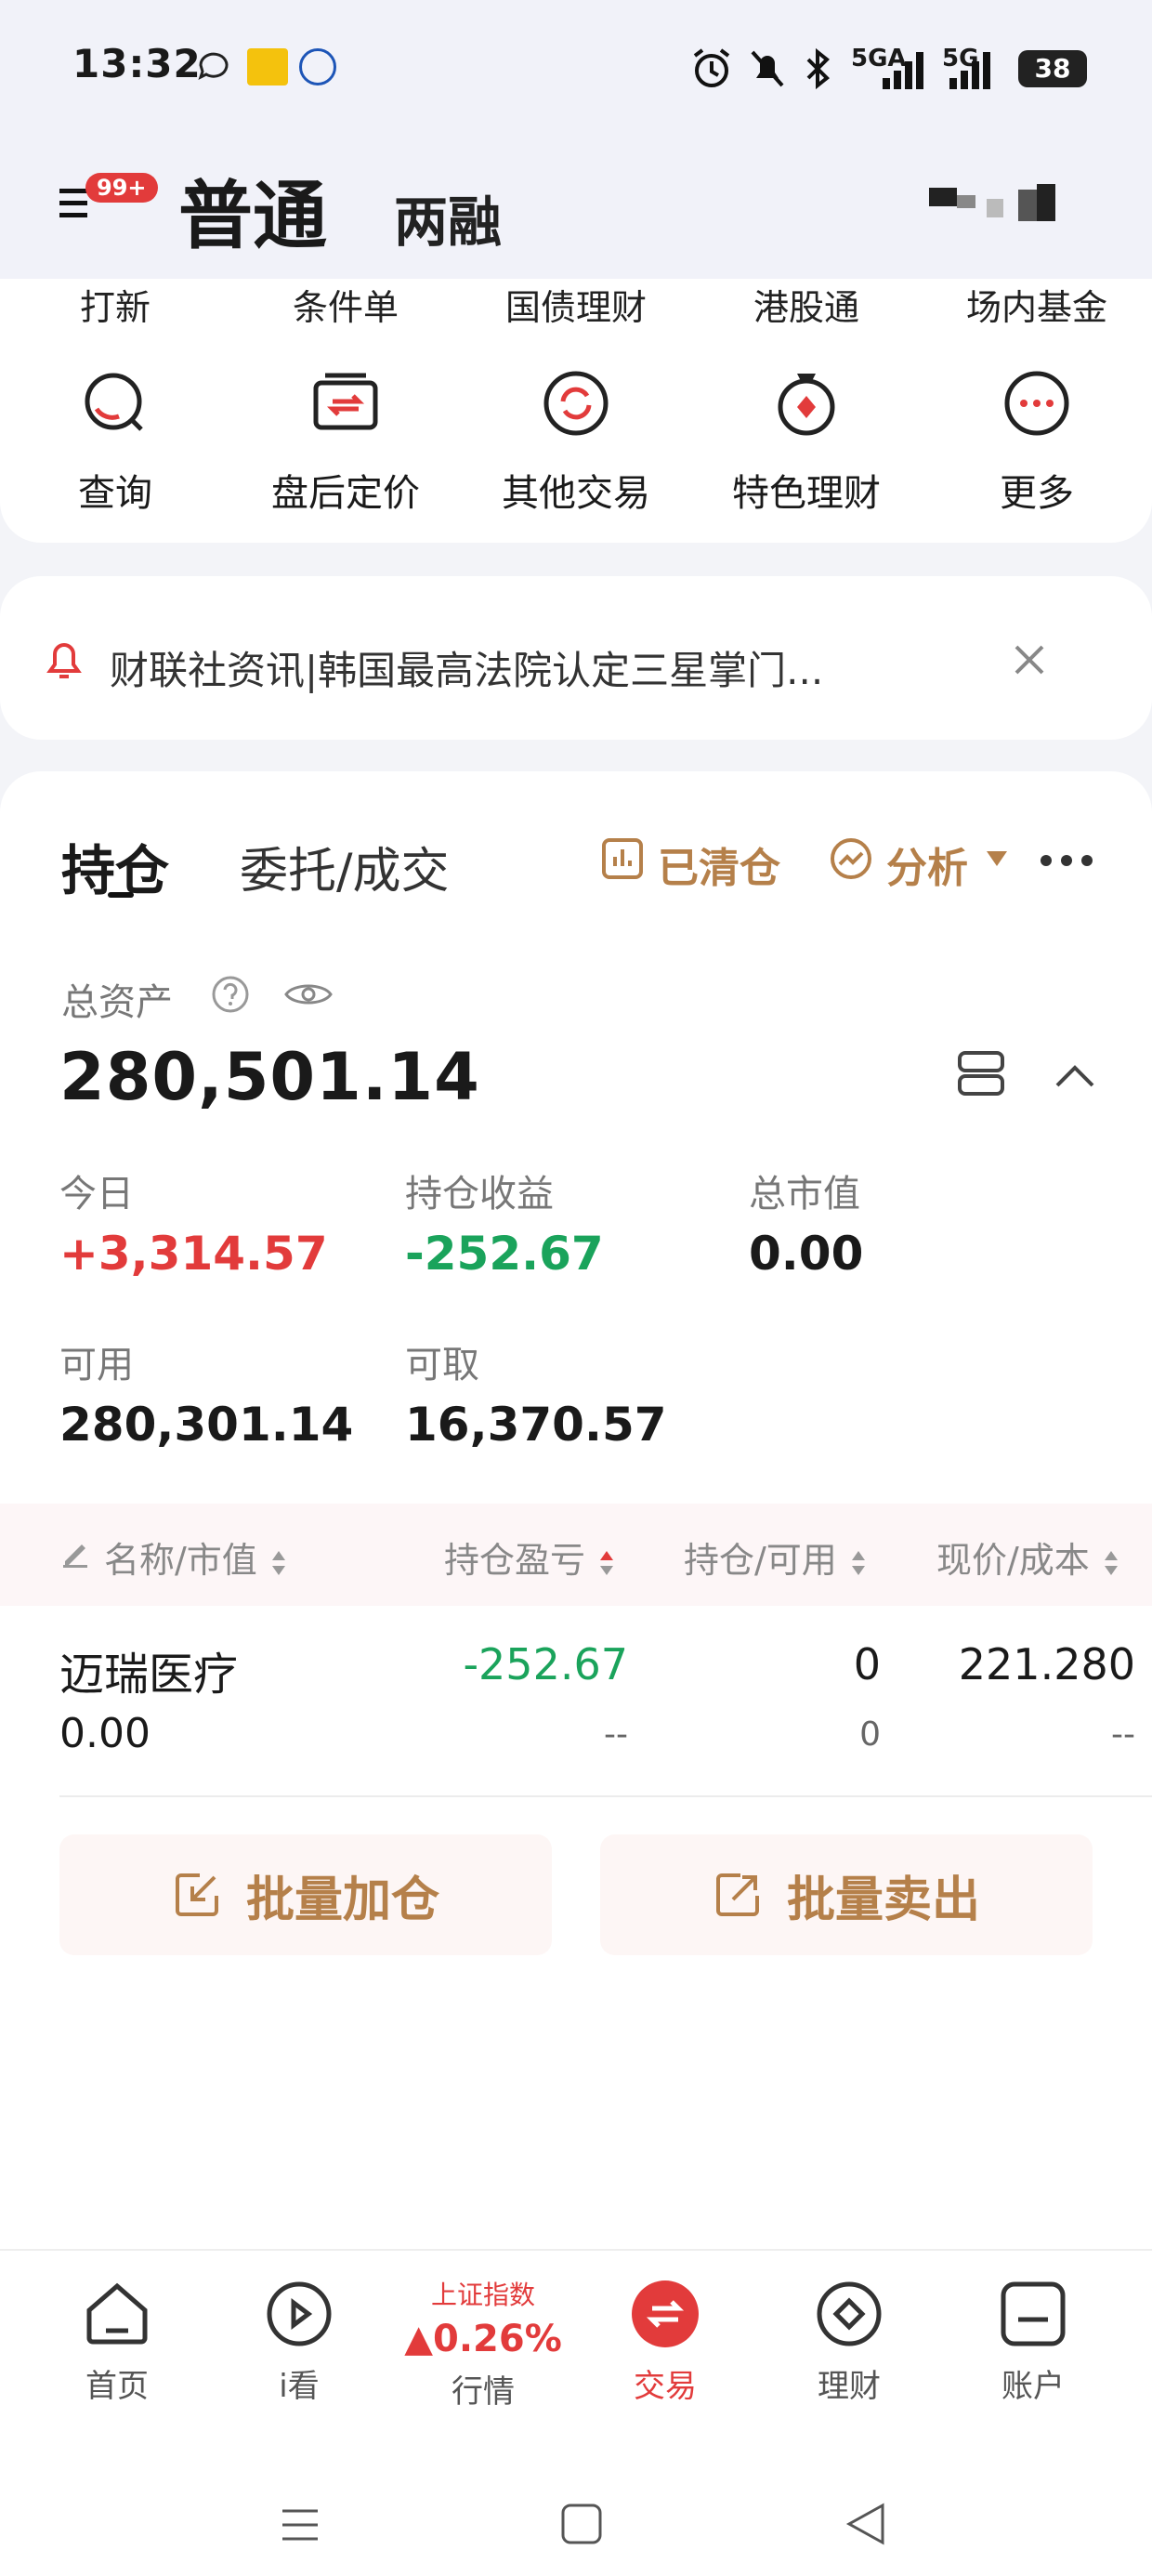  Describe the element at coordinates (927, 864) in the screenshot. I see `analysis-button: 分析` at that location.